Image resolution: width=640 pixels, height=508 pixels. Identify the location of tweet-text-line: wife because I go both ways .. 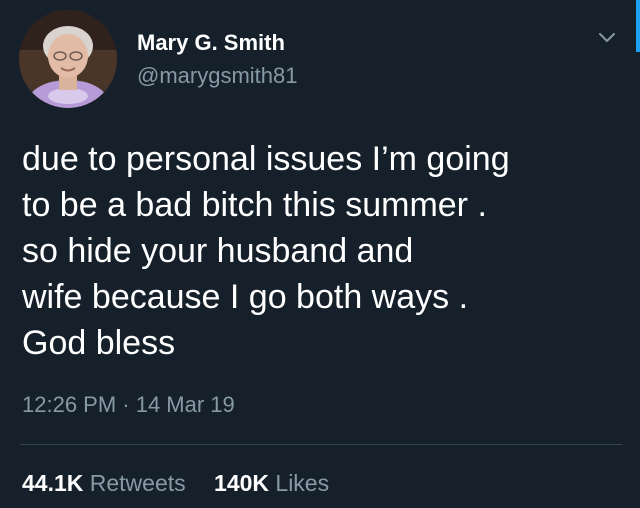
(245, 297).